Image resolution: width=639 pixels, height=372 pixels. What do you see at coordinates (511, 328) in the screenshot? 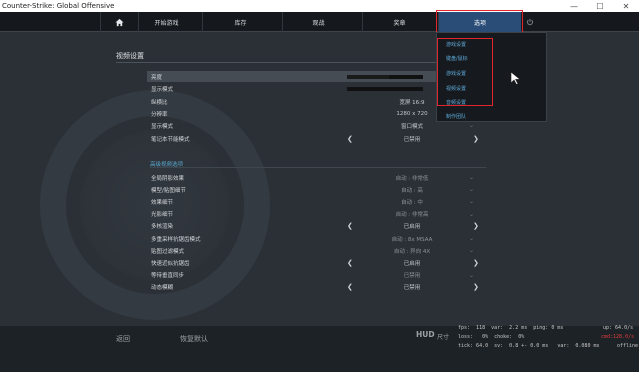
I see `netgraph-line-1: fps: 118 var: 2.2 ms ping: 0 ms` at bounding box center [511, 328].